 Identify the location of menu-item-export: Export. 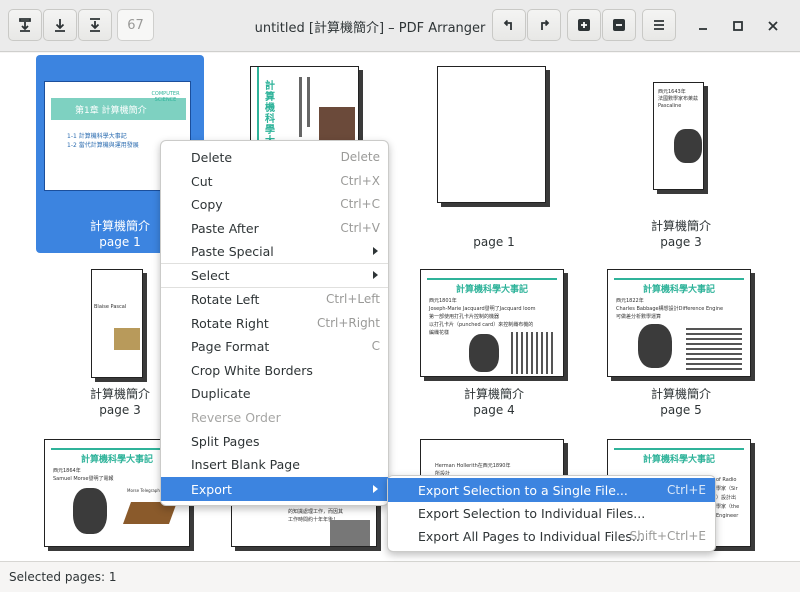
(274, 489).